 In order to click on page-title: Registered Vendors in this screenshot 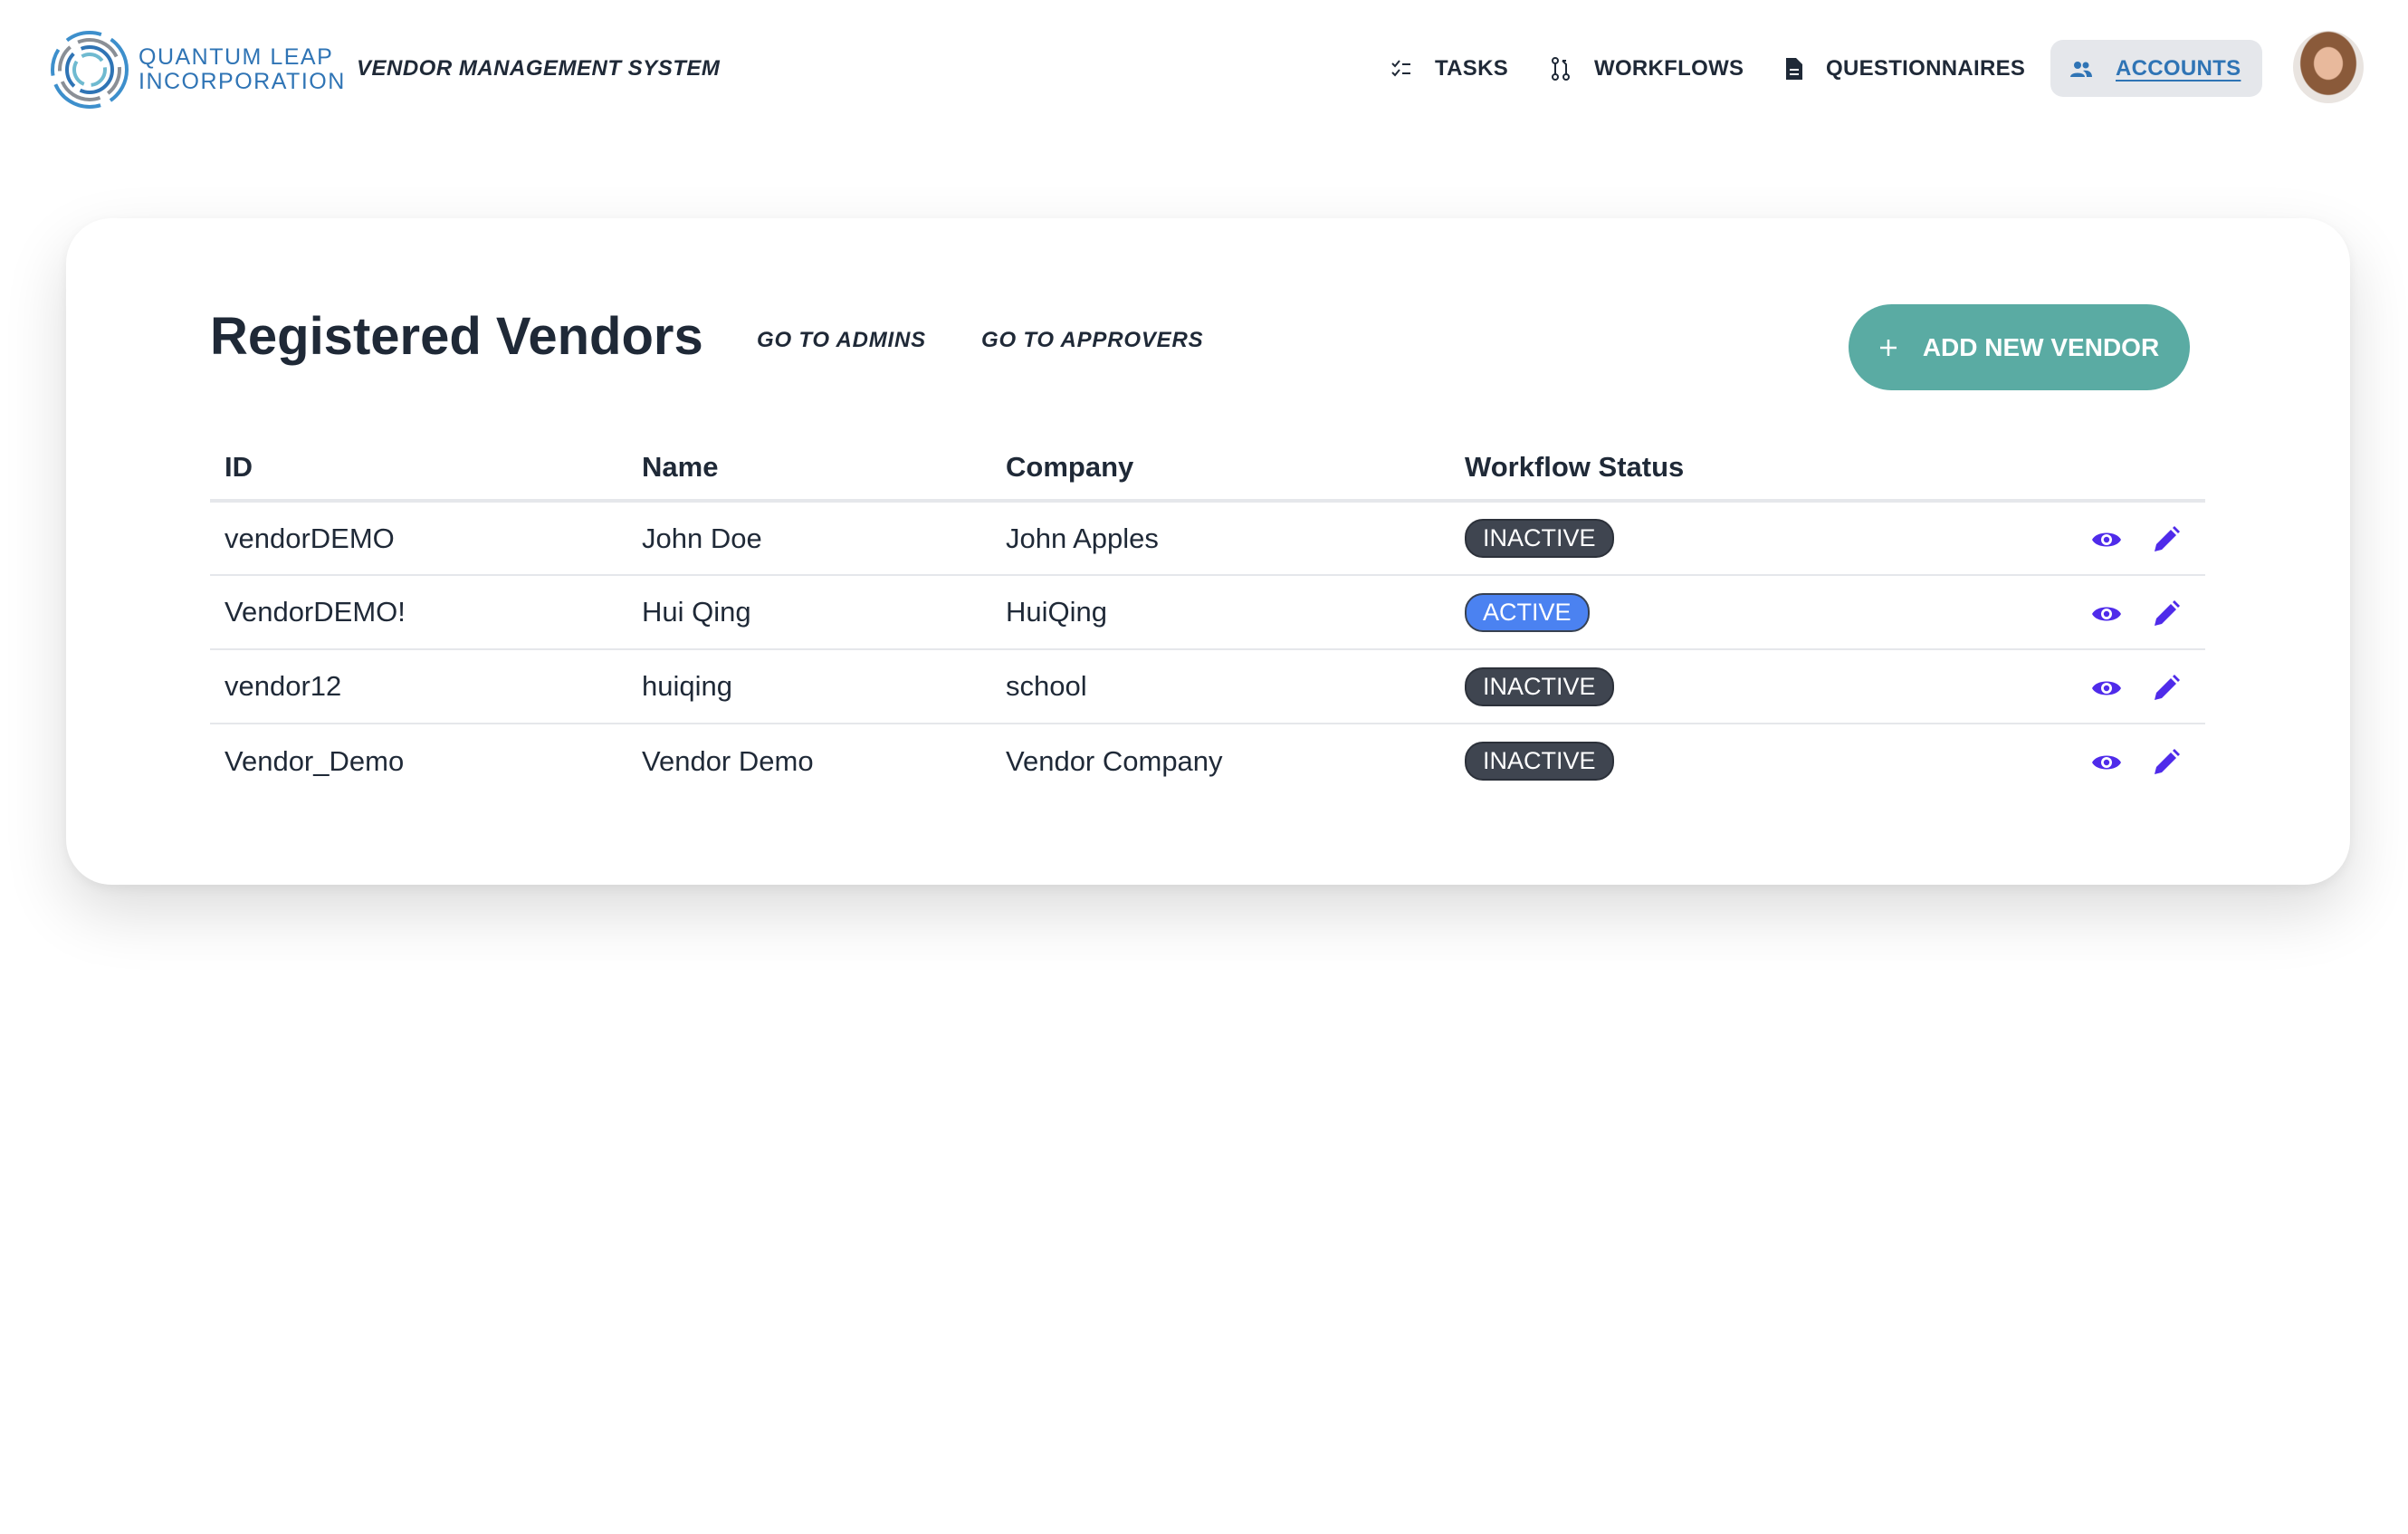, I will do `click(456, 336)`.